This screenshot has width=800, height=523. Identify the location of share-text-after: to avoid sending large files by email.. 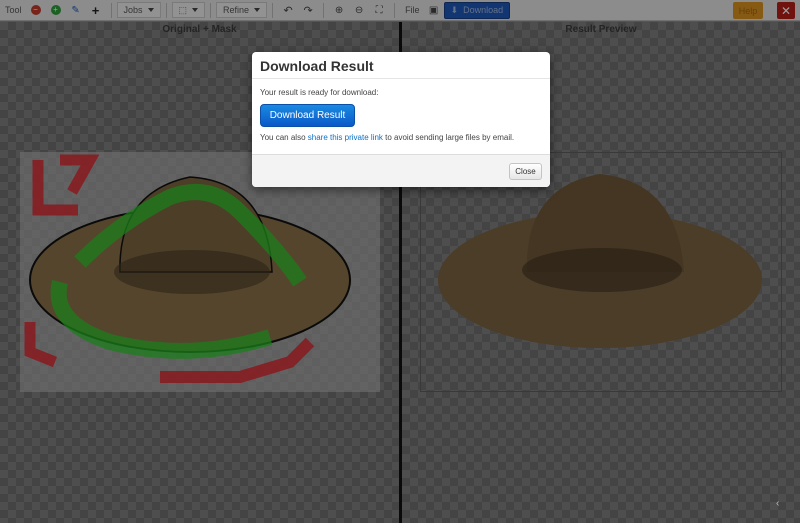
(448, 137).